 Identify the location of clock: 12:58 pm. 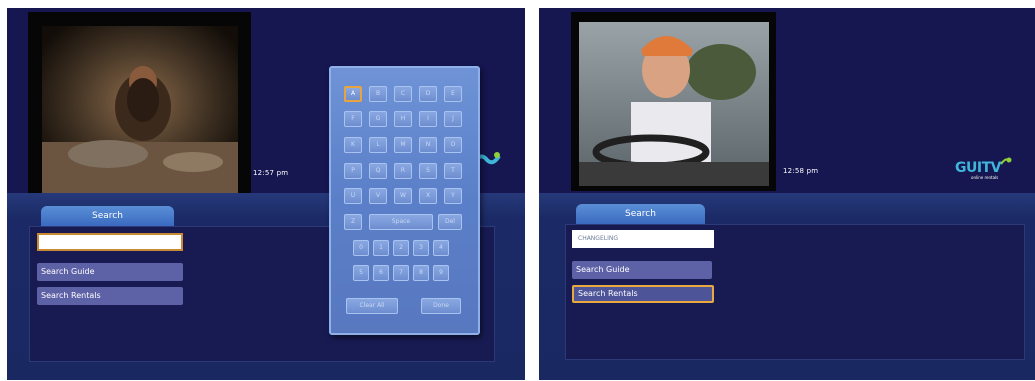
(801, 171).